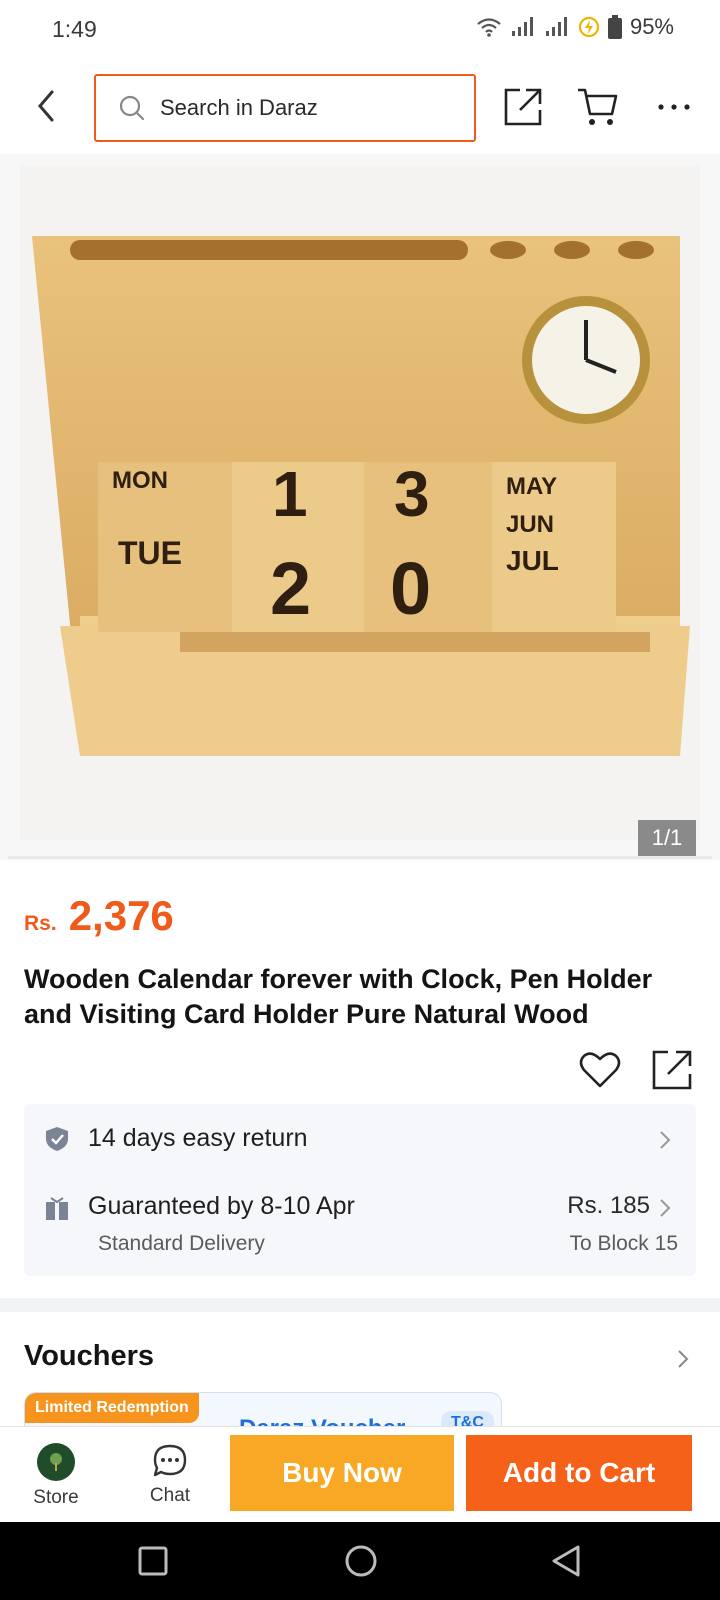  I want to click on status-icons: 95%, so click(575, 27).